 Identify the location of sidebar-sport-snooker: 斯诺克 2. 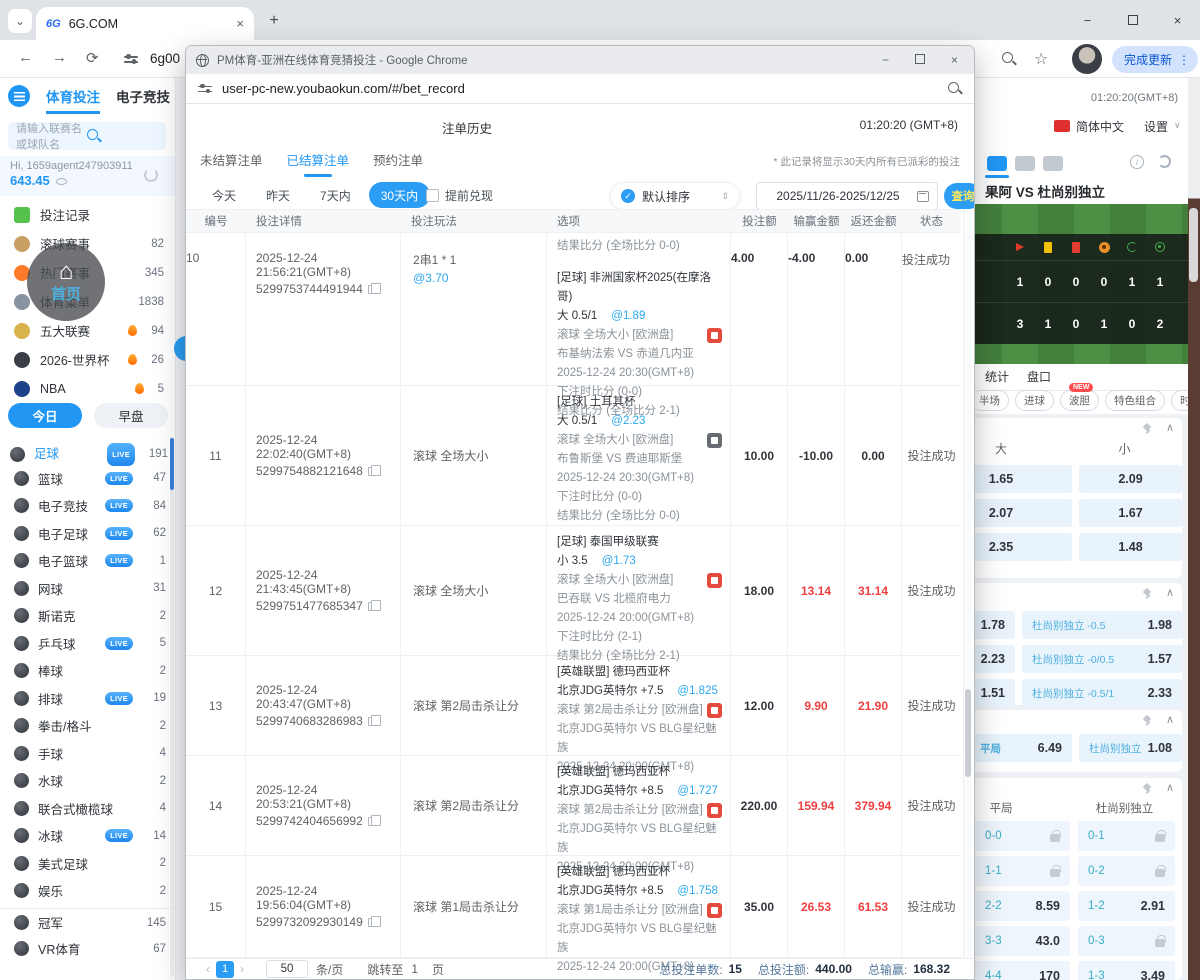
(87, 616).